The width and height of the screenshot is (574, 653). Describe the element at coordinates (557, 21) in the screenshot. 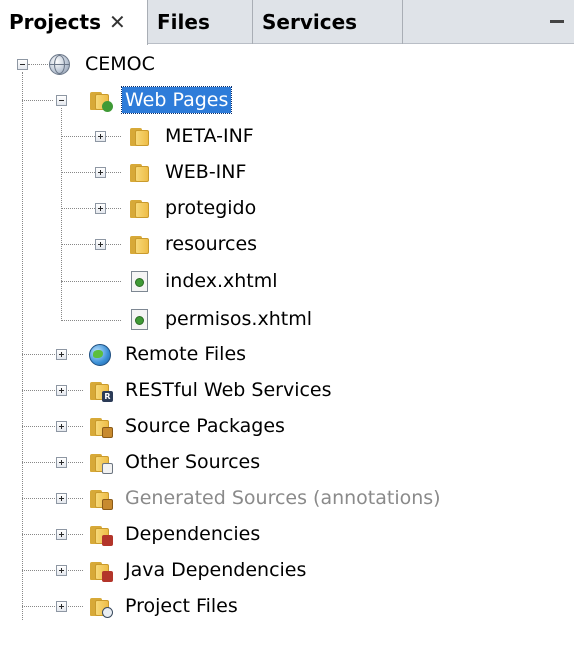

I see `minimize-icon` at that location.